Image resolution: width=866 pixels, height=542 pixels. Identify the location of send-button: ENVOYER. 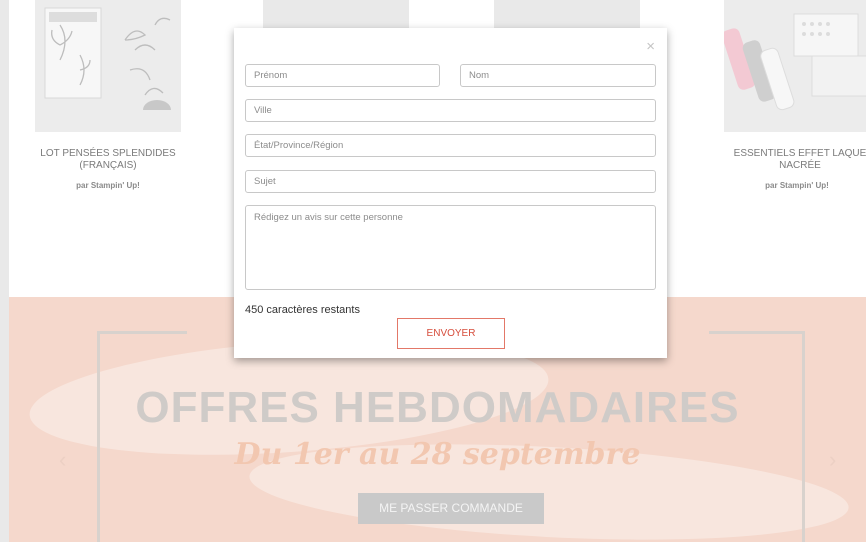
(451, 333).